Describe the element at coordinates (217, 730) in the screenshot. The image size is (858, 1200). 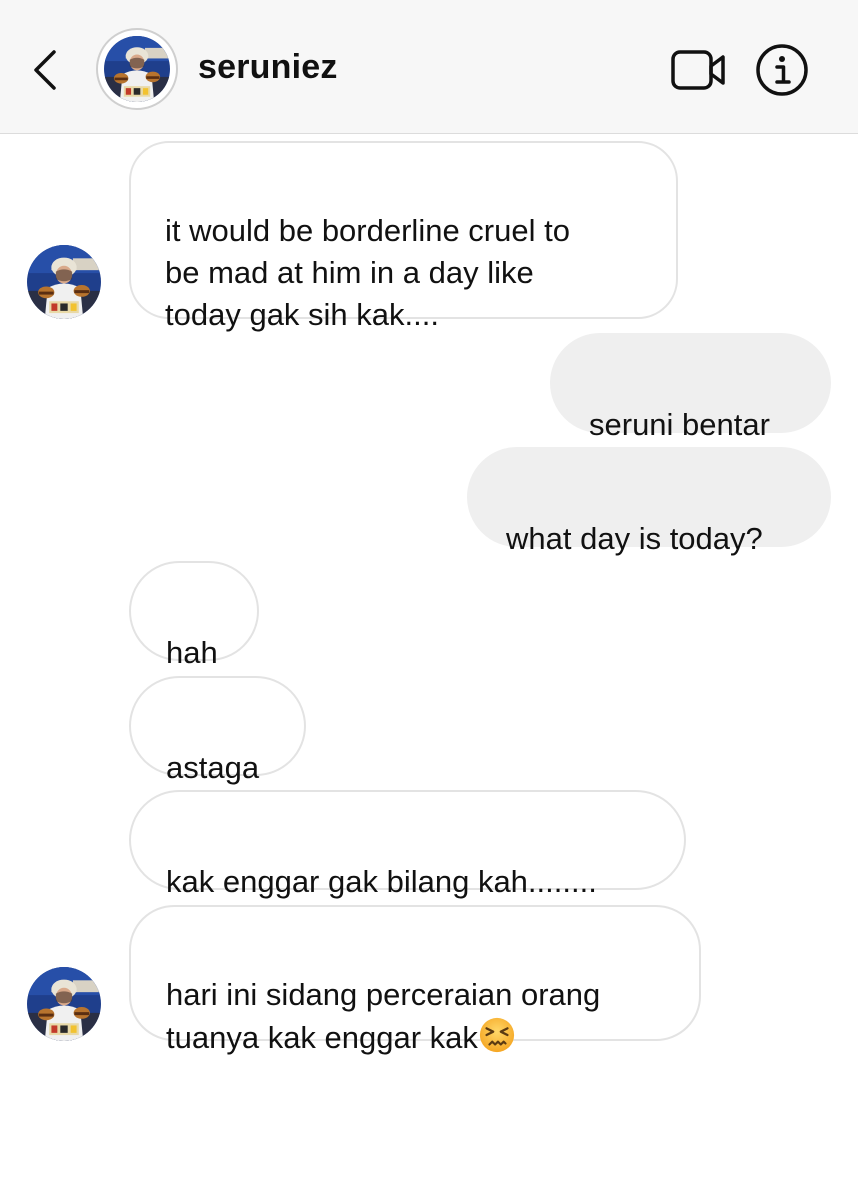
I see `message-bubble-incoming: astaga` at that location.